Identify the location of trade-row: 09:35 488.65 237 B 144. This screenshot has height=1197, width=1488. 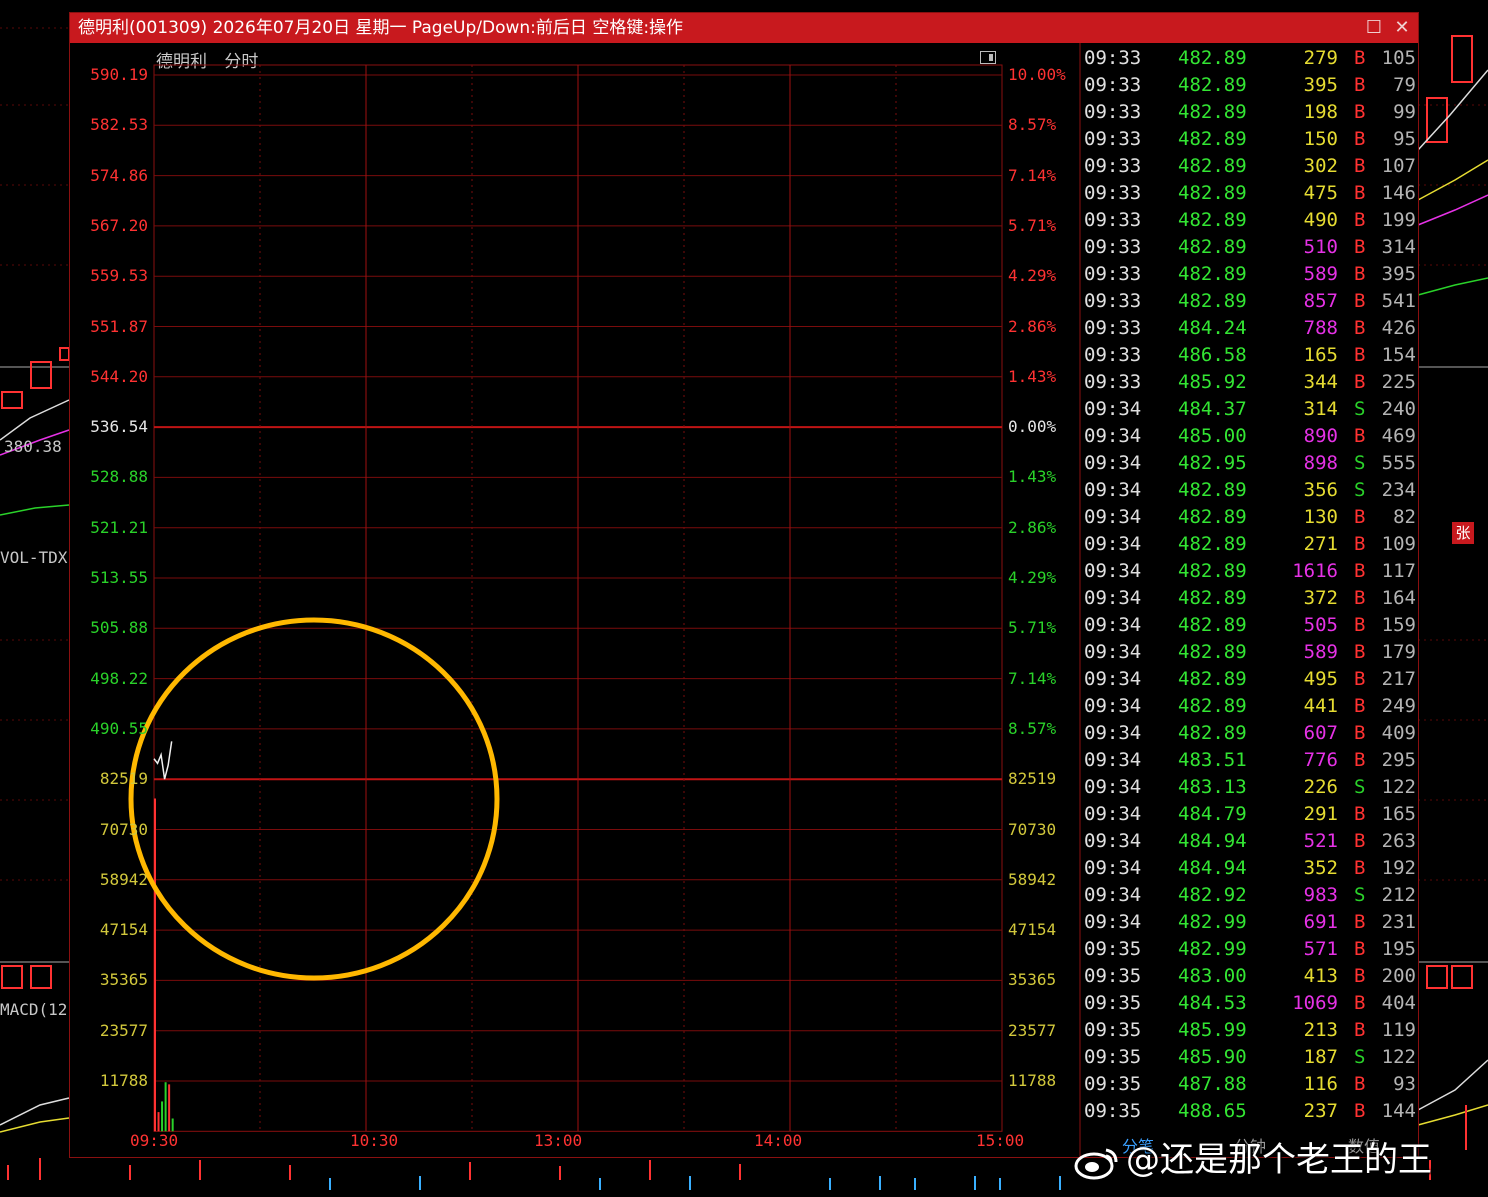
(1250, 1111).